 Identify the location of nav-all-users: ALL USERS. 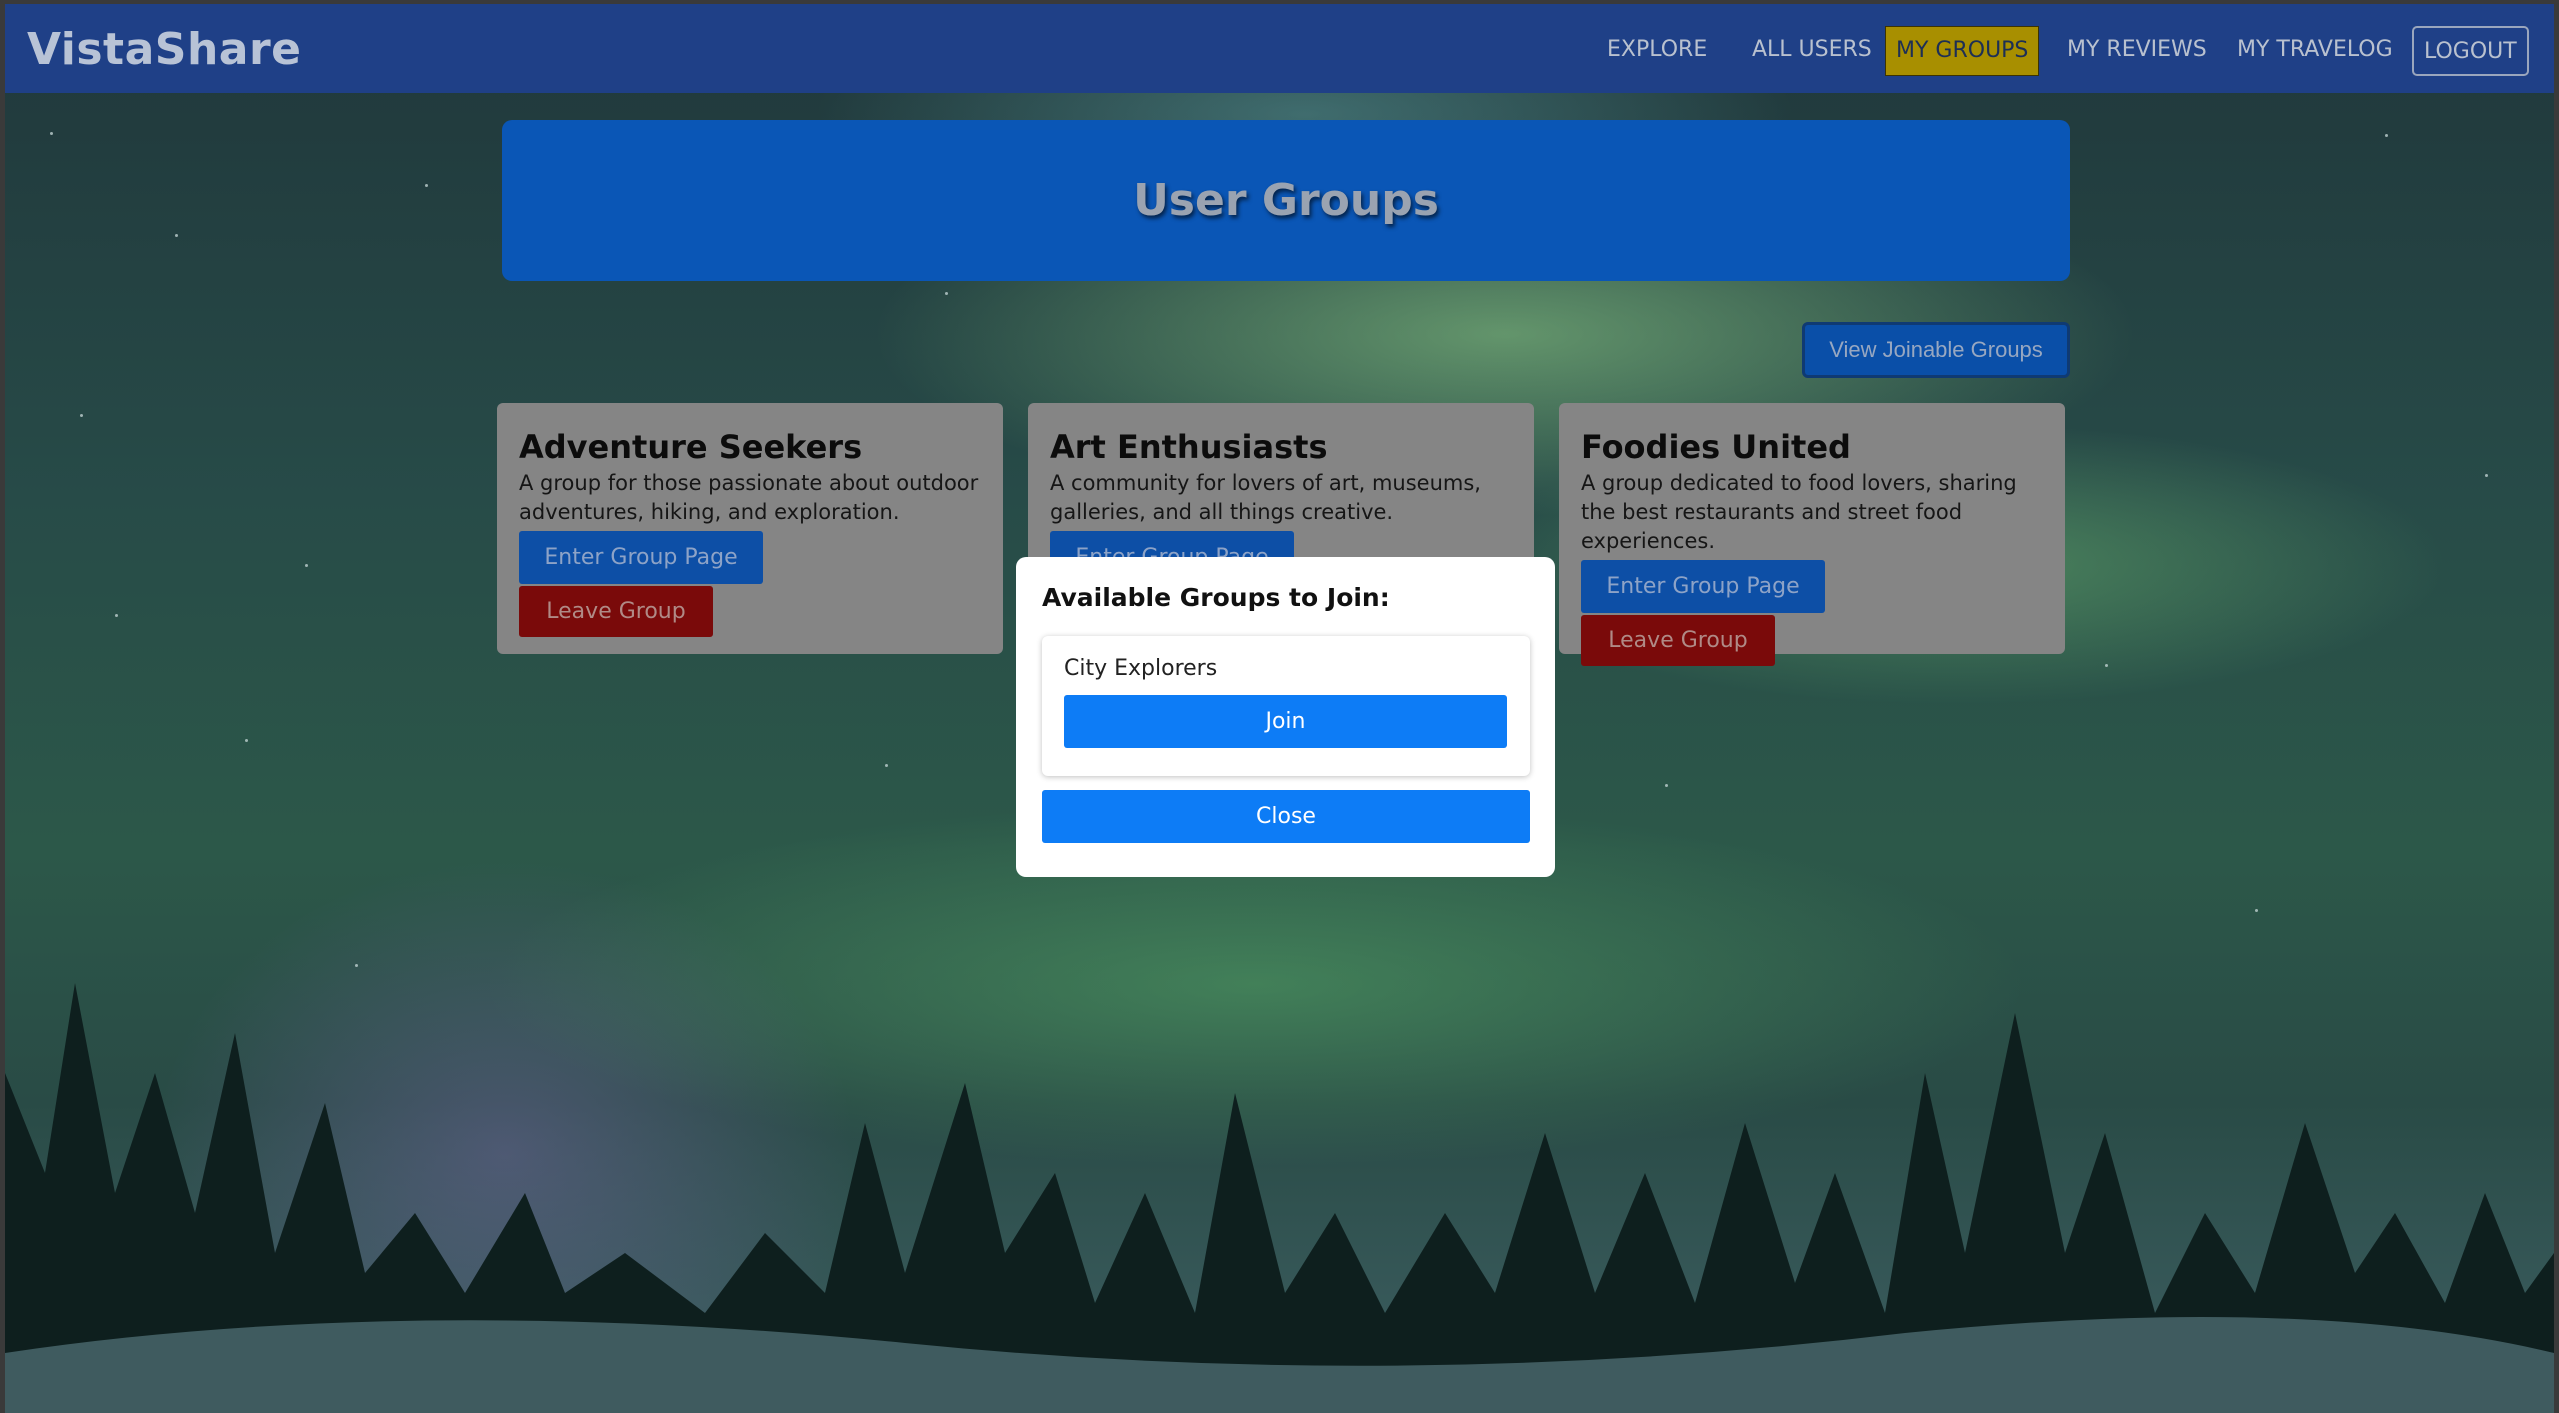
(1812, 51).